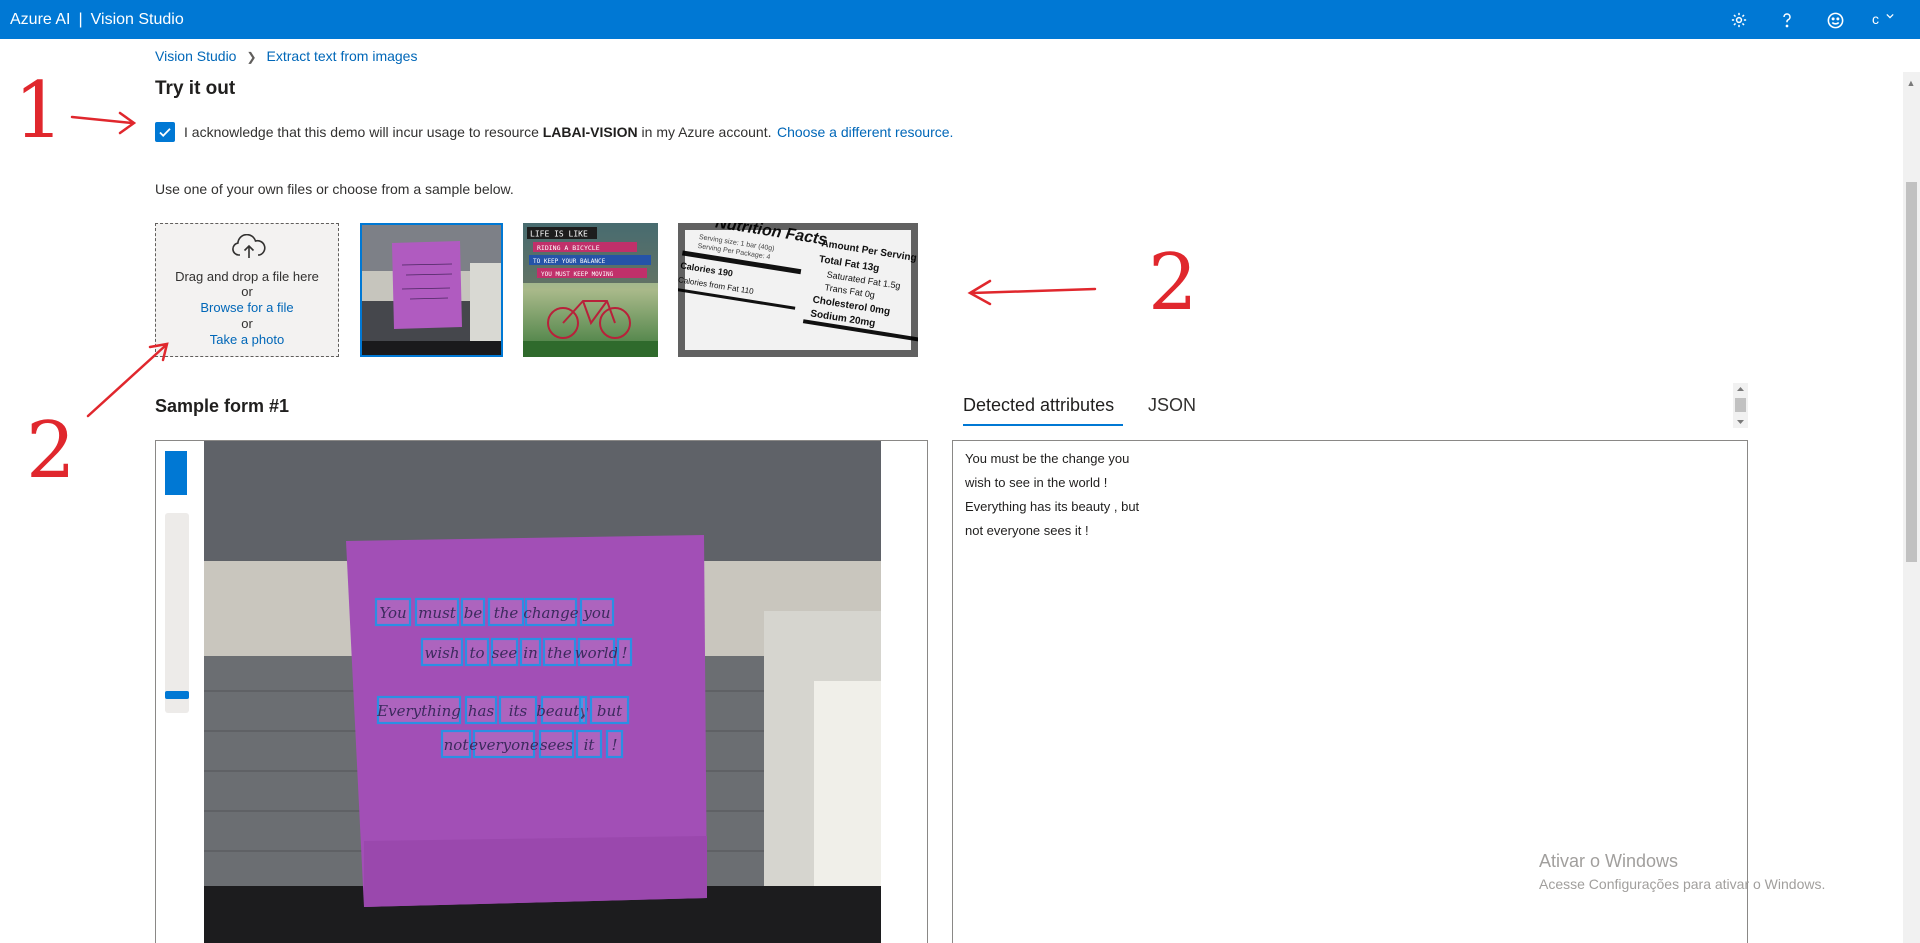 The height and width of the screenshot is (943, 1920). What do you see at coordinates (569, 261) in the screenshot?
I see `thumb-text-balance: TO KEEP YOUR BALANCE` at bounding box center [569, 261].